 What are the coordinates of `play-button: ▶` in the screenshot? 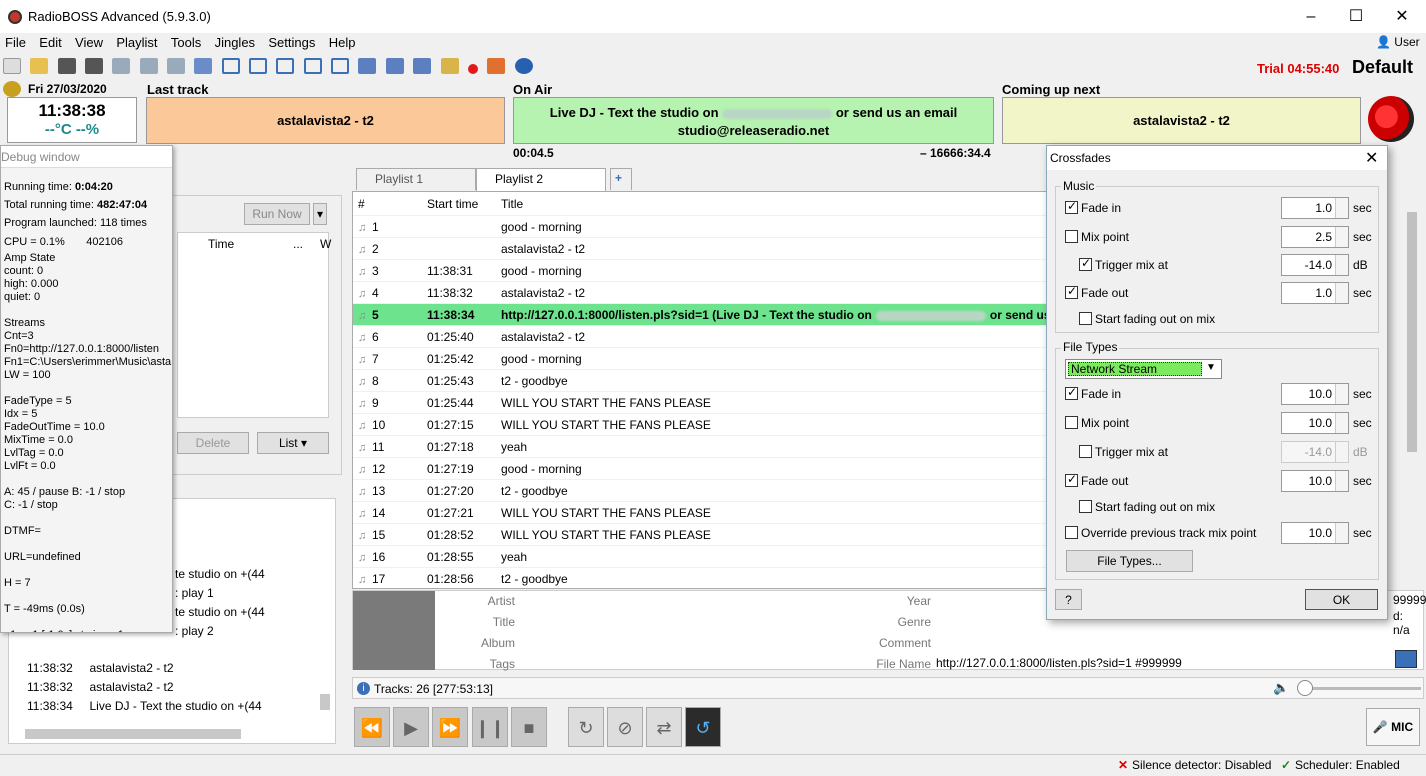 It's located at (411, 727).